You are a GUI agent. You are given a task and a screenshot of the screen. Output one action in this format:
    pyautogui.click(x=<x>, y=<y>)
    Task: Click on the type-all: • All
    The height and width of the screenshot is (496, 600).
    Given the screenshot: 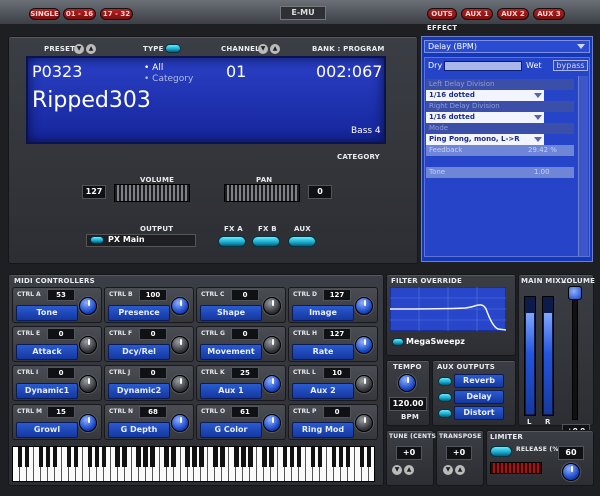 What is the action you would take?
    pyautogui.click(x=153, y=68)
    